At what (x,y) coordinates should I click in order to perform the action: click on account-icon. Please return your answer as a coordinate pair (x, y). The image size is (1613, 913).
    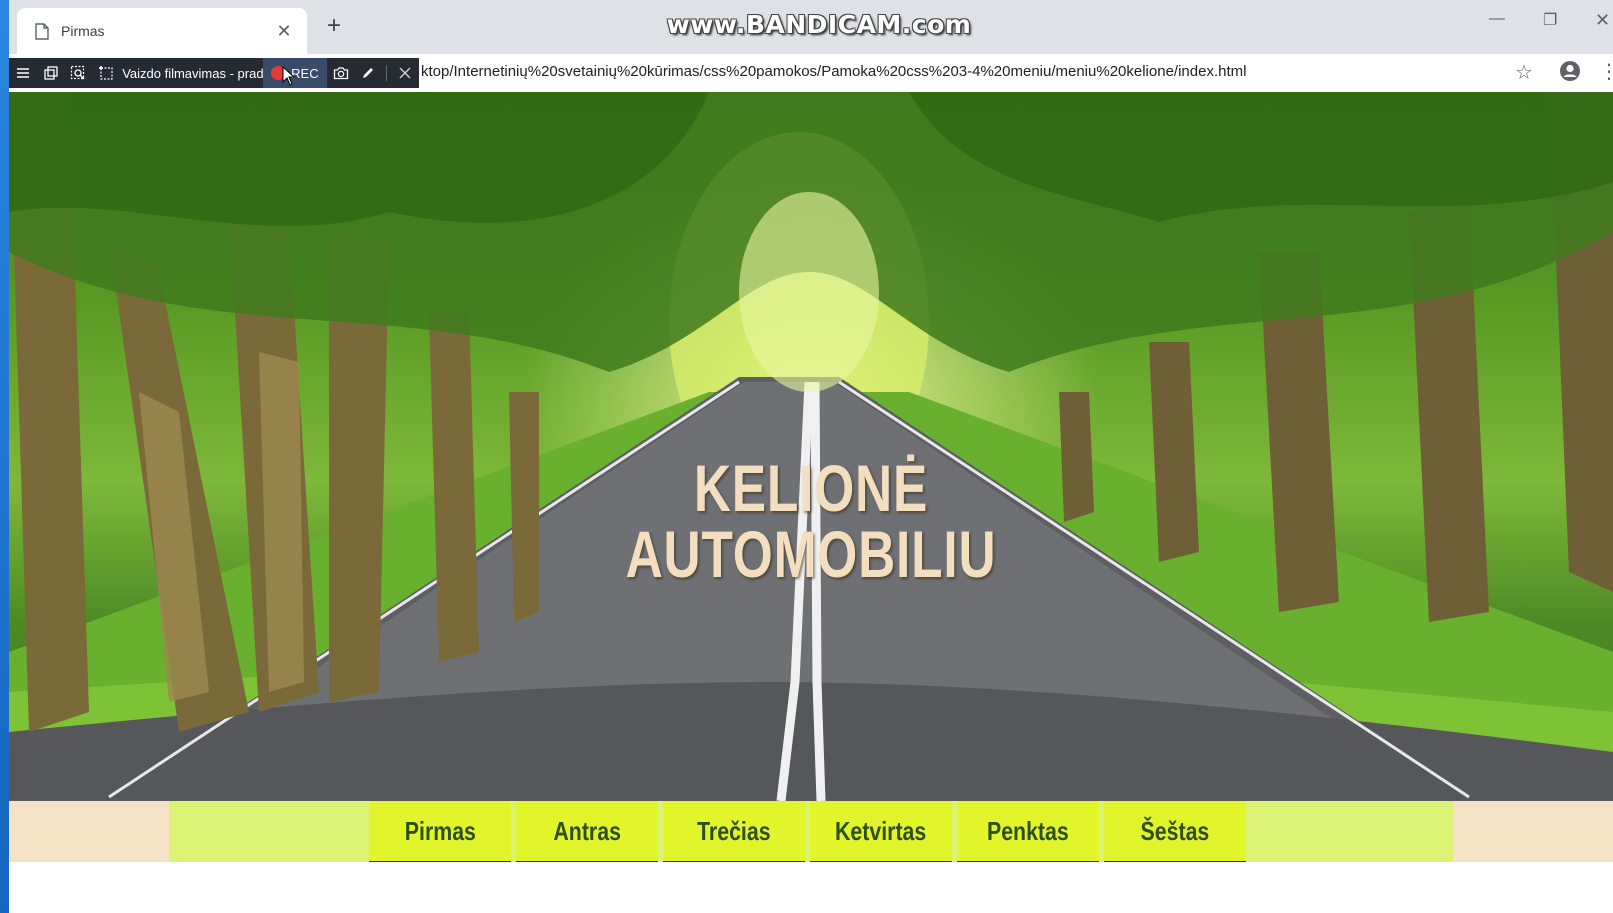
    Looking at the image, I should click on (1570, 71).